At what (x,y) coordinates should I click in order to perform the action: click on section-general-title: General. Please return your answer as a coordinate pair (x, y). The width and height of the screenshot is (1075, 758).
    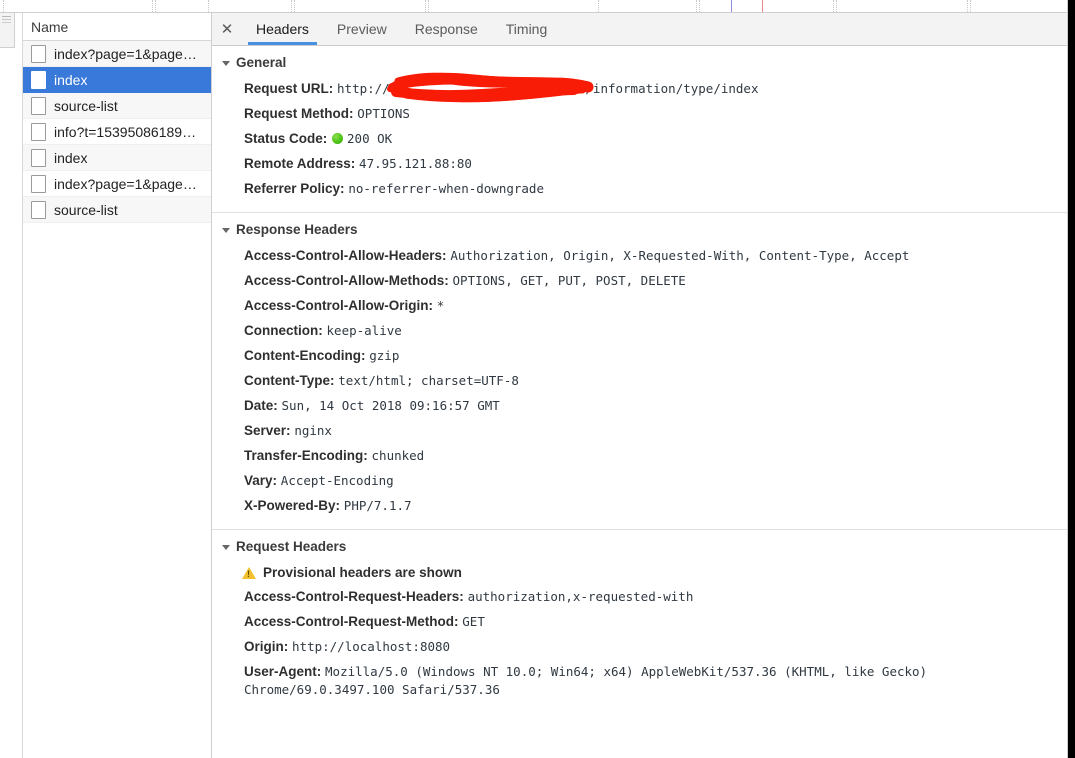
    Looking at the image, I should click on (643, 61).